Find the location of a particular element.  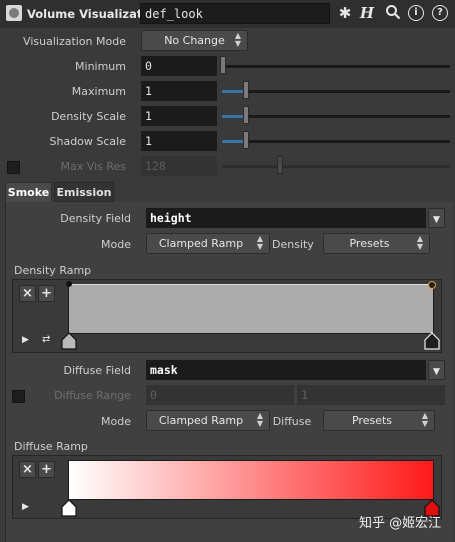

max-vis-res-label: Max Vis Res is located at coordinates (93, 166).